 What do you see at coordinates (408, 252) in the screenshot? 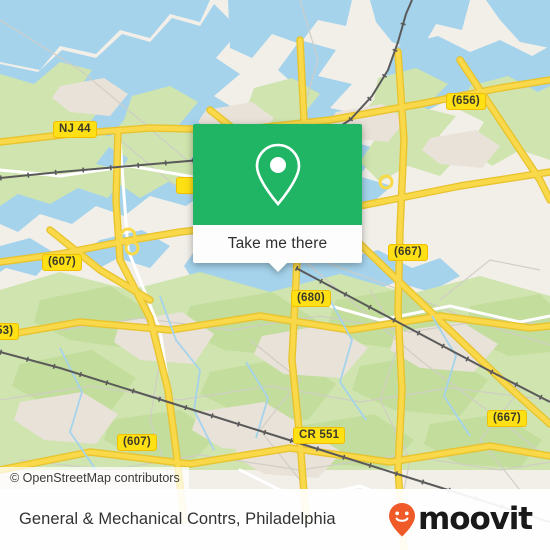
I see `road-shield-667-a: (667)` at bounding box center [408, 252].